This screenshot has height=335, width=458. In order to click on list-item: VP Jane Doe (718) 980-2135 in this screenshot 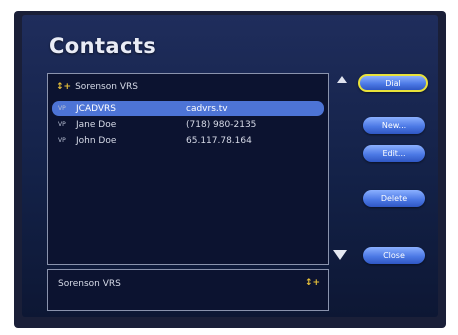, I will do `click(188, 124)`.